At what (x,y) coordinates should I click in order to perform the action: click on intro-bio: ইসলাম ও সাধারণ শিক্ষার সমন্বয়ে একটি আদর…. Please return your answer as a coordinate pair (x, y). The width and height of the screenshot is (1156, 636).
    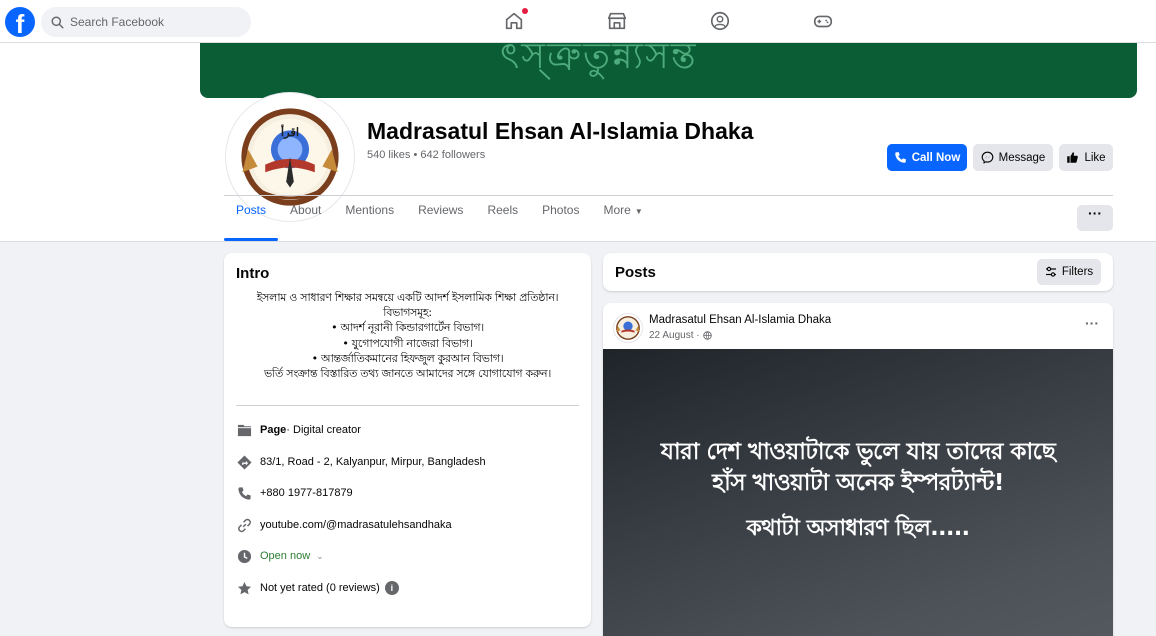
    Looking at the image, I should click on (407, 336).